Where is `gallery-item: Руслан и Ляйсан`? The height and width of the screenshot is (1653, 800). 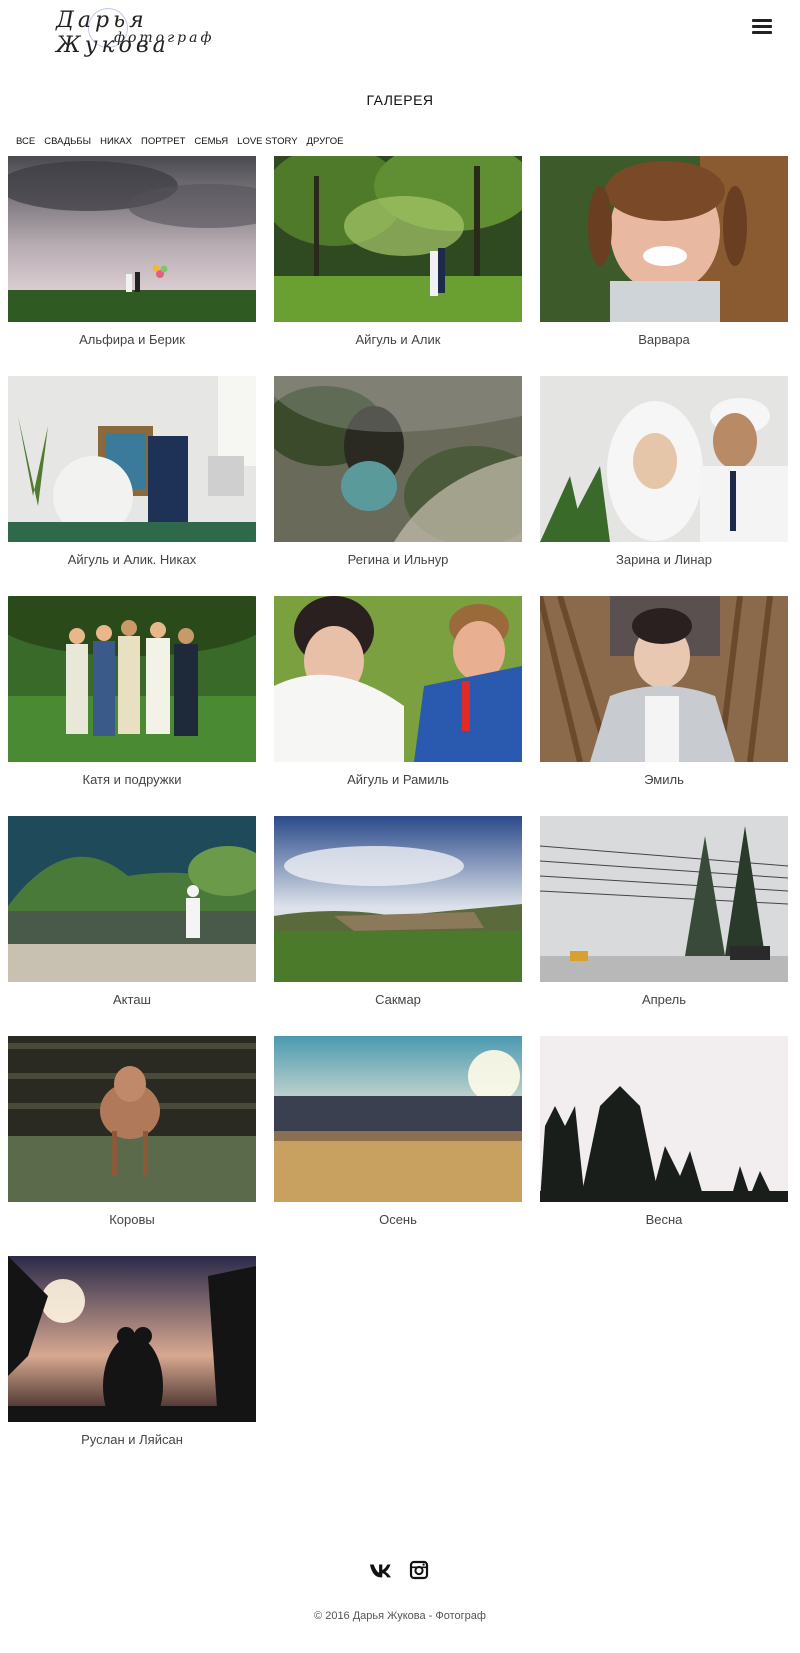 gallery-item: Руслан и Ляйсан is located at coordinates (132, 1351).